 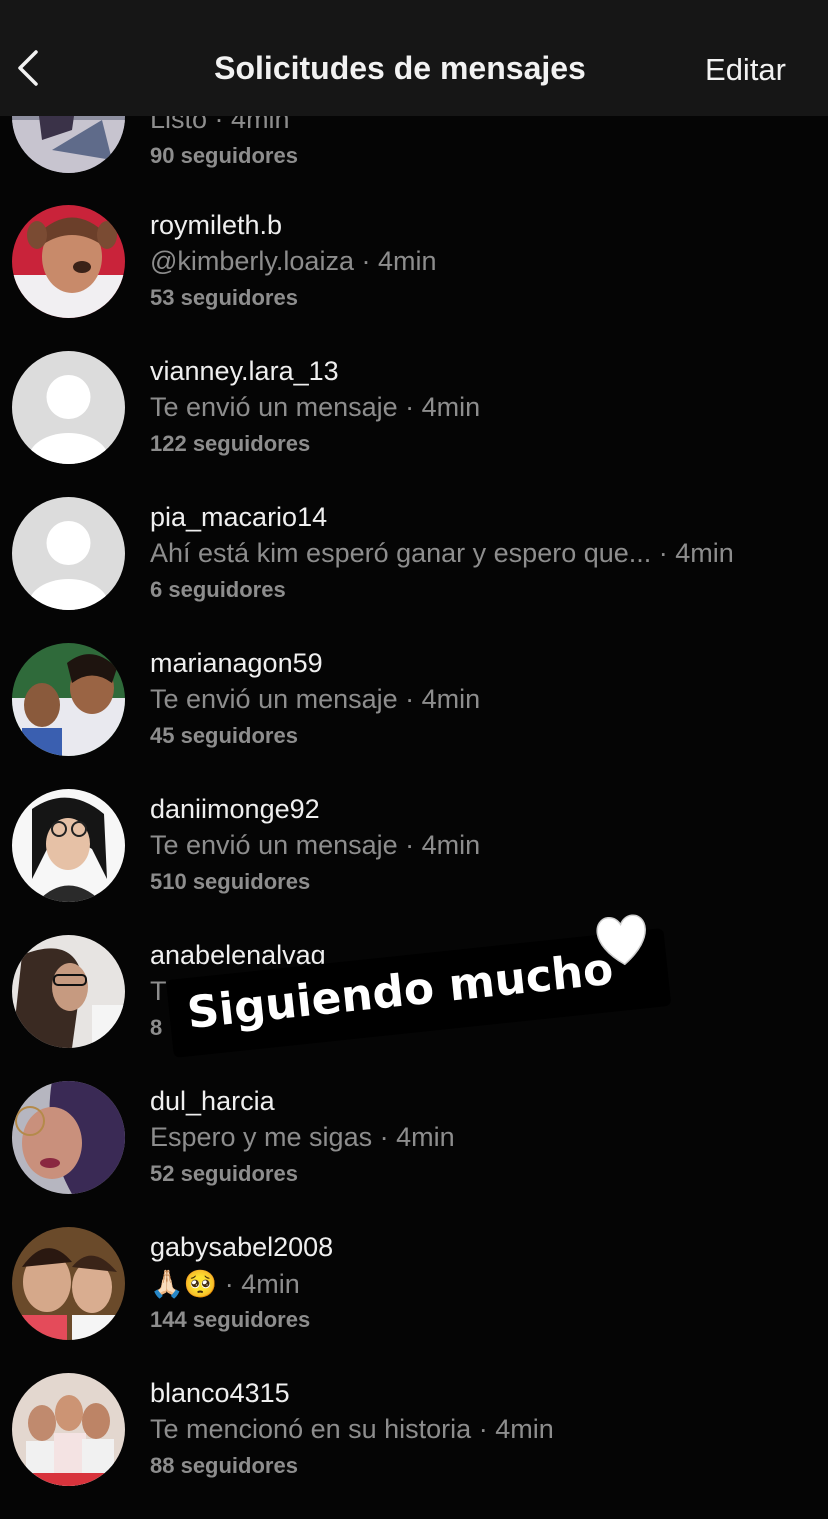 What do you see at coordinates (244, 371) in the screenshot?
I see `request-username: vianney.lara_13` at bounding box center [244, 371].